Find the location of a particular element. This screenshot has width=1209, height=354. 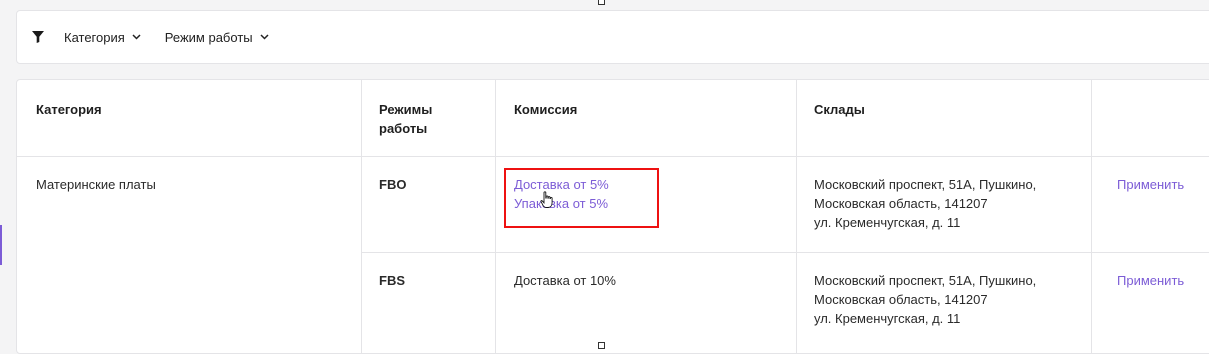

highlight-box is located at coordinates (581, 198).